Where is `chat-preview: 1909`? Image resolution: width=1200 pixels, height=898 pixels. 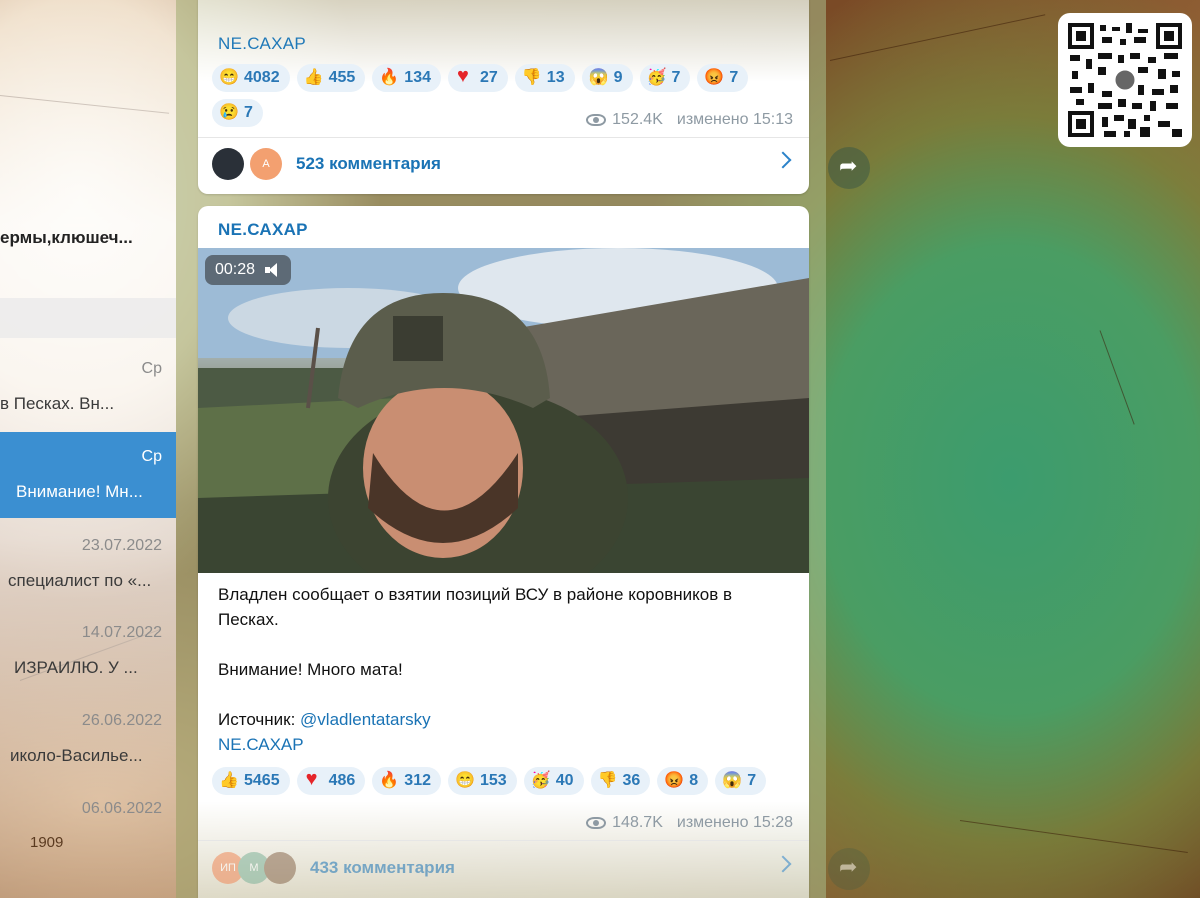
chat-preview: 1909 is located at coordinates (47, 842).